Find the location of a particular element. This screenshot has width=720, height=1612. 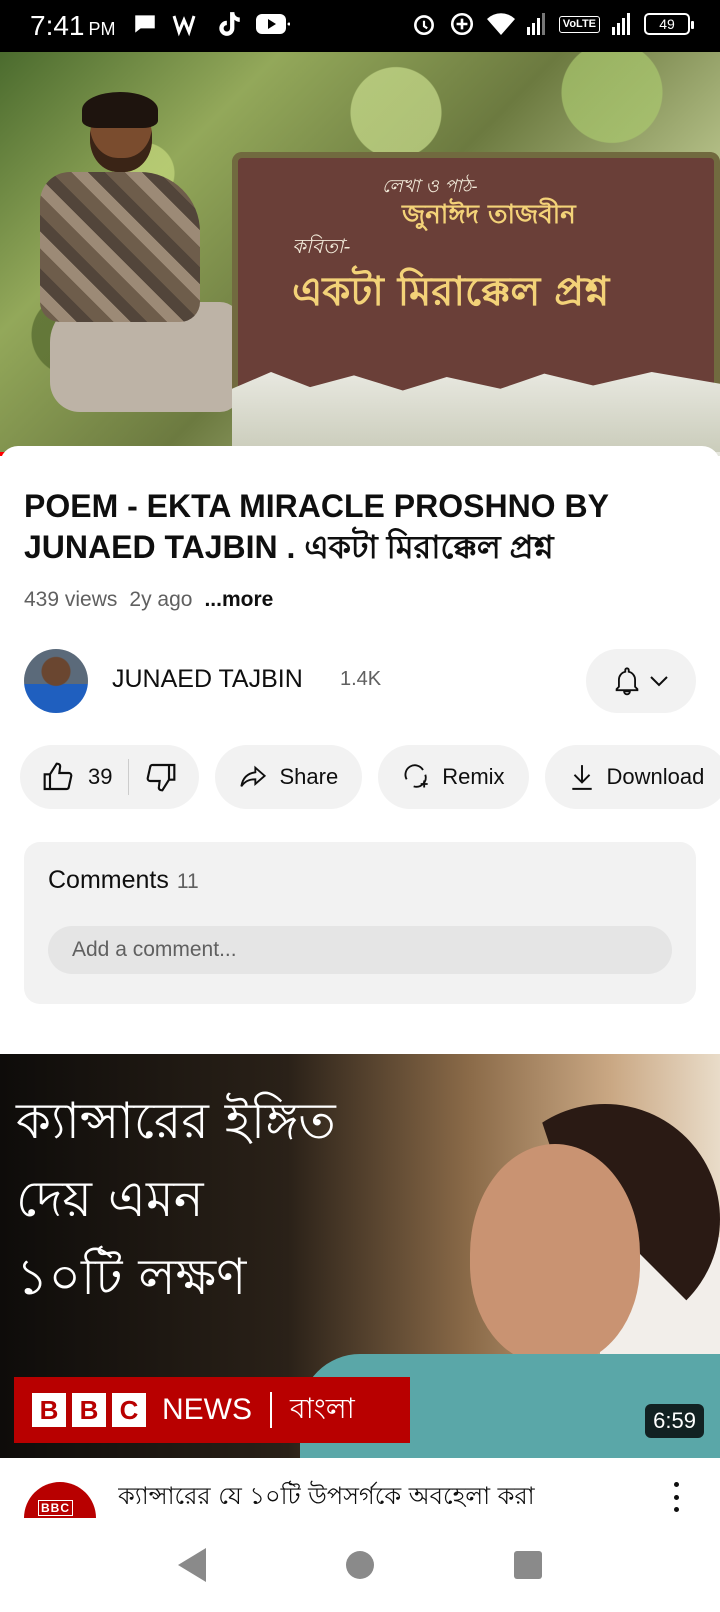

dislike-button is located at coordinates (153, 777).